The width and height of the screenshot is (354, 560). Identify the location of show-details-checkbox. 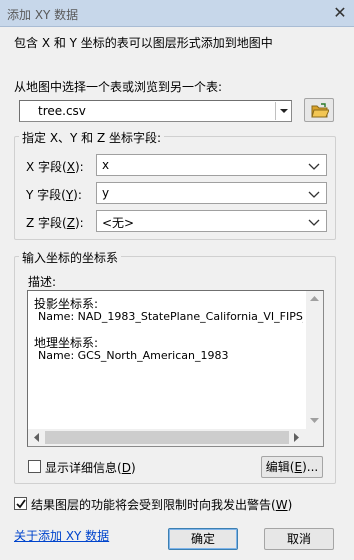
(34, 466).